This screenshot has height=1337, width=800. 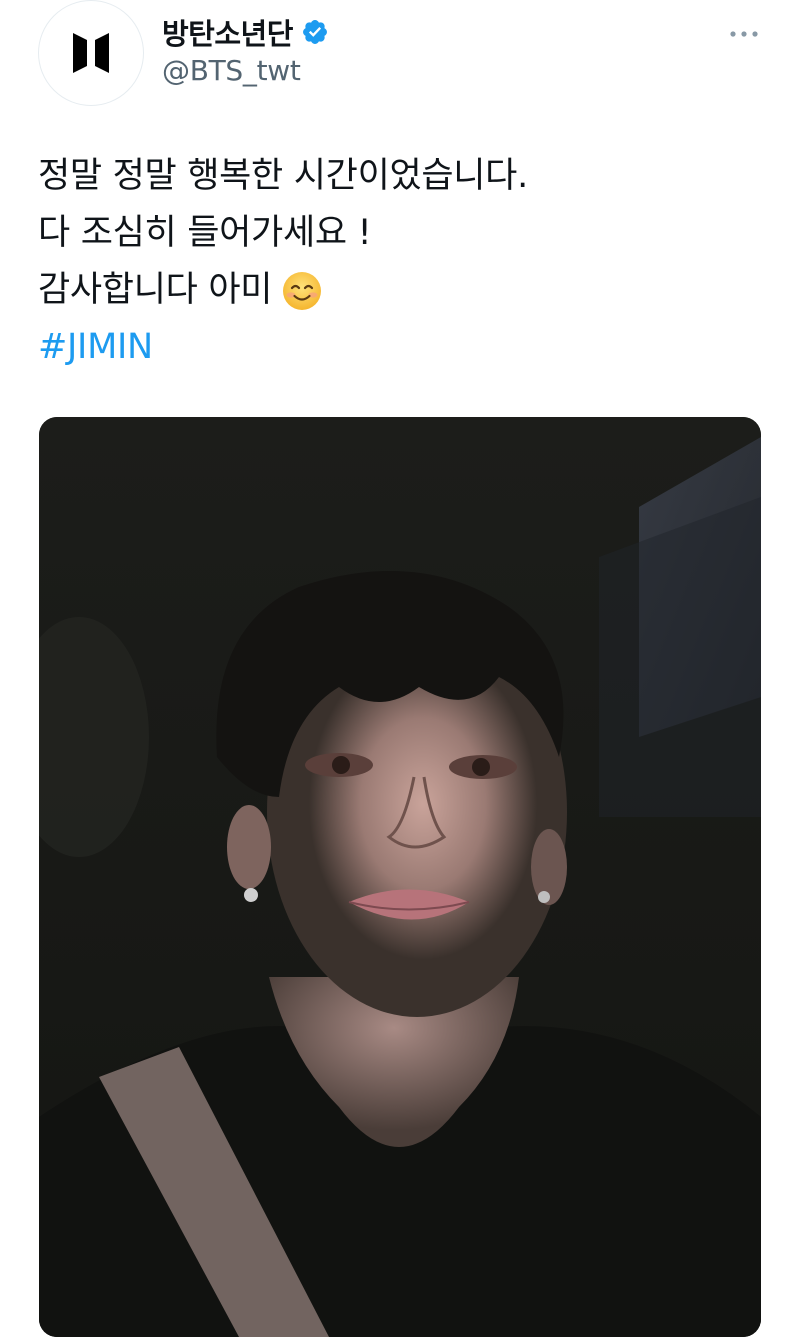 I want to click on more-dots-icon, so click(x=744, y=34).